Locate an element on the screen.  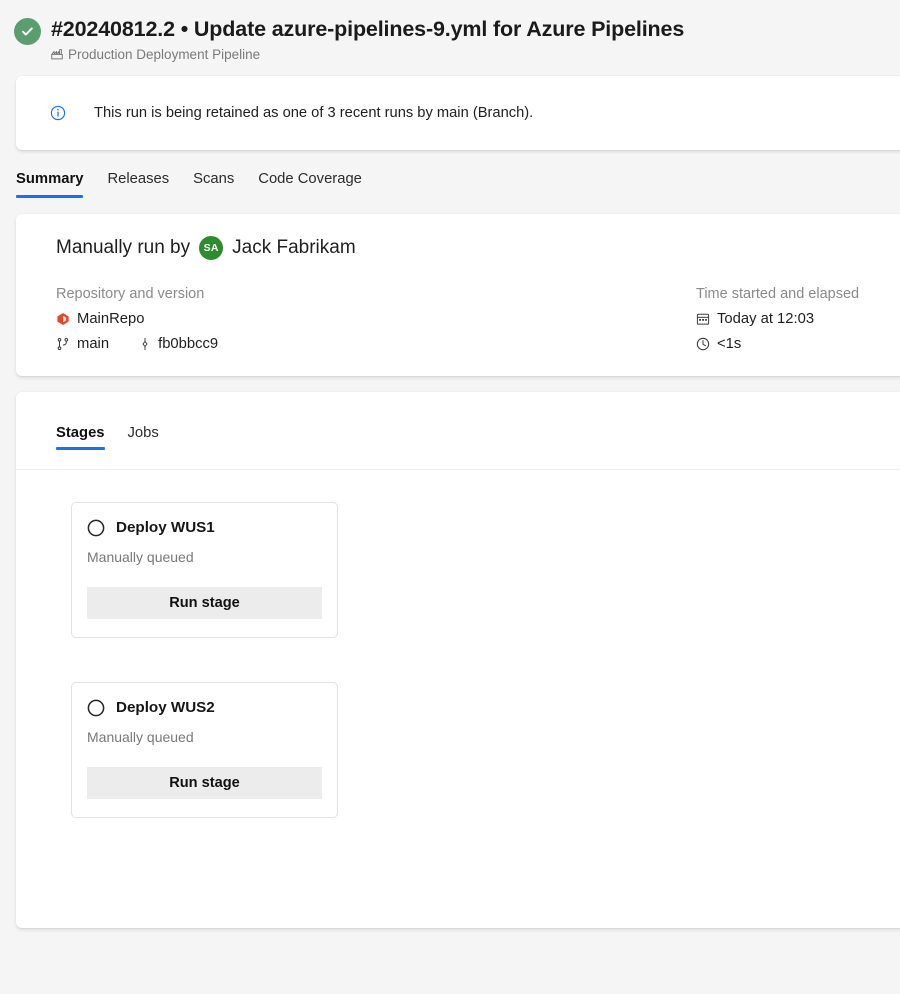
repository-name: MainRepo is located at coordinates (110, 319).